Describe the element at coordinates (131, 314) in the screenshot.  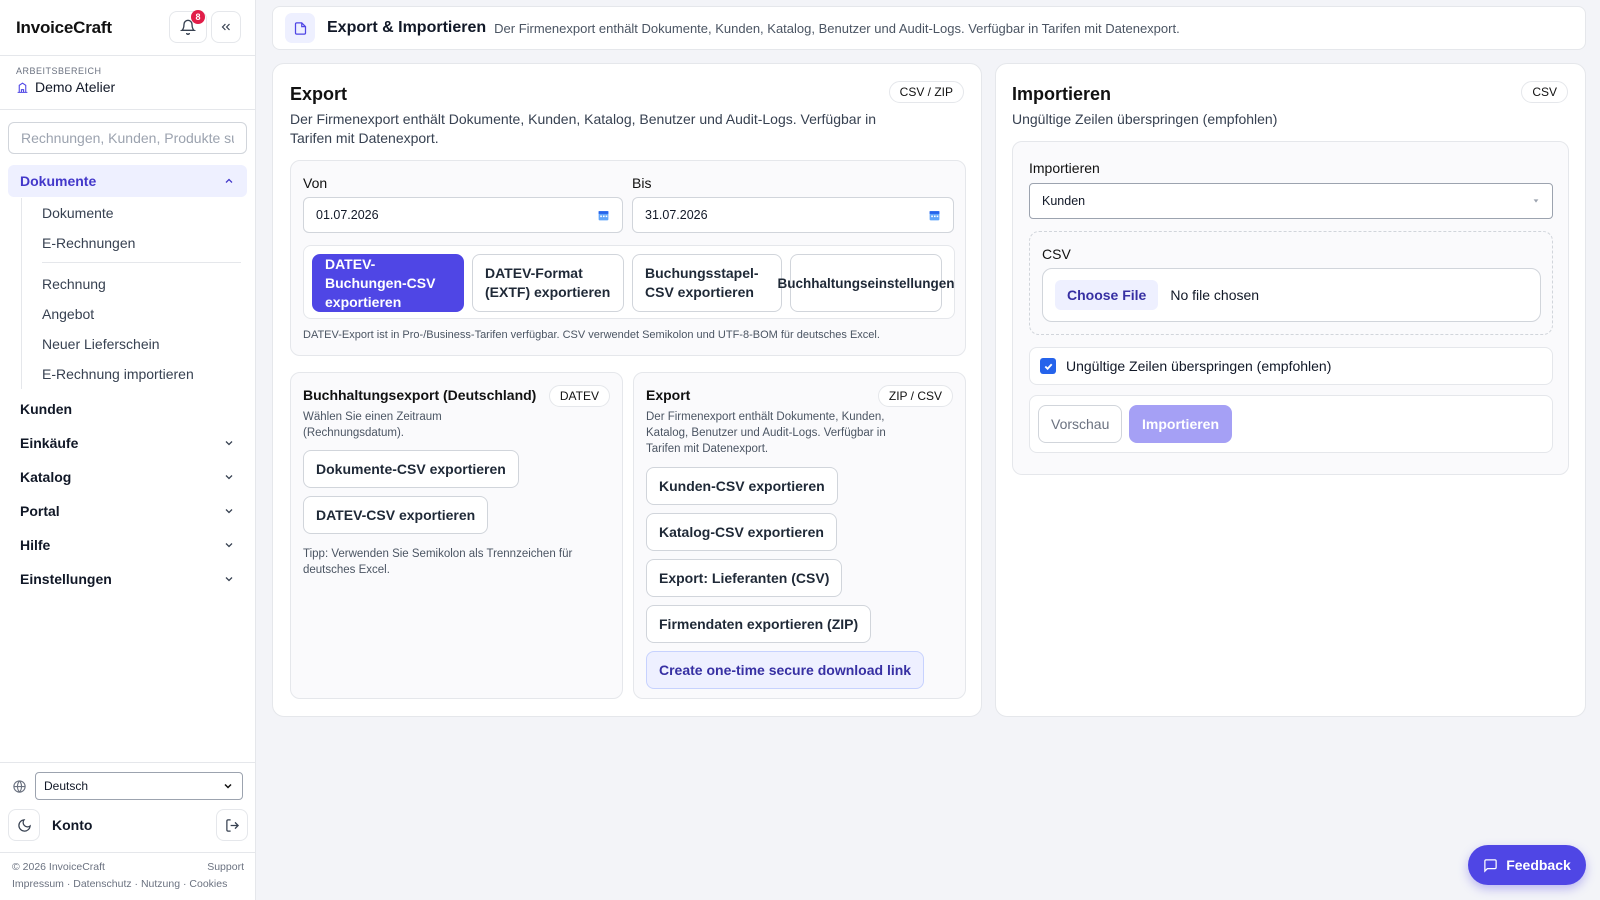
I see `subnav-item-angebot: Angebot` at that location.